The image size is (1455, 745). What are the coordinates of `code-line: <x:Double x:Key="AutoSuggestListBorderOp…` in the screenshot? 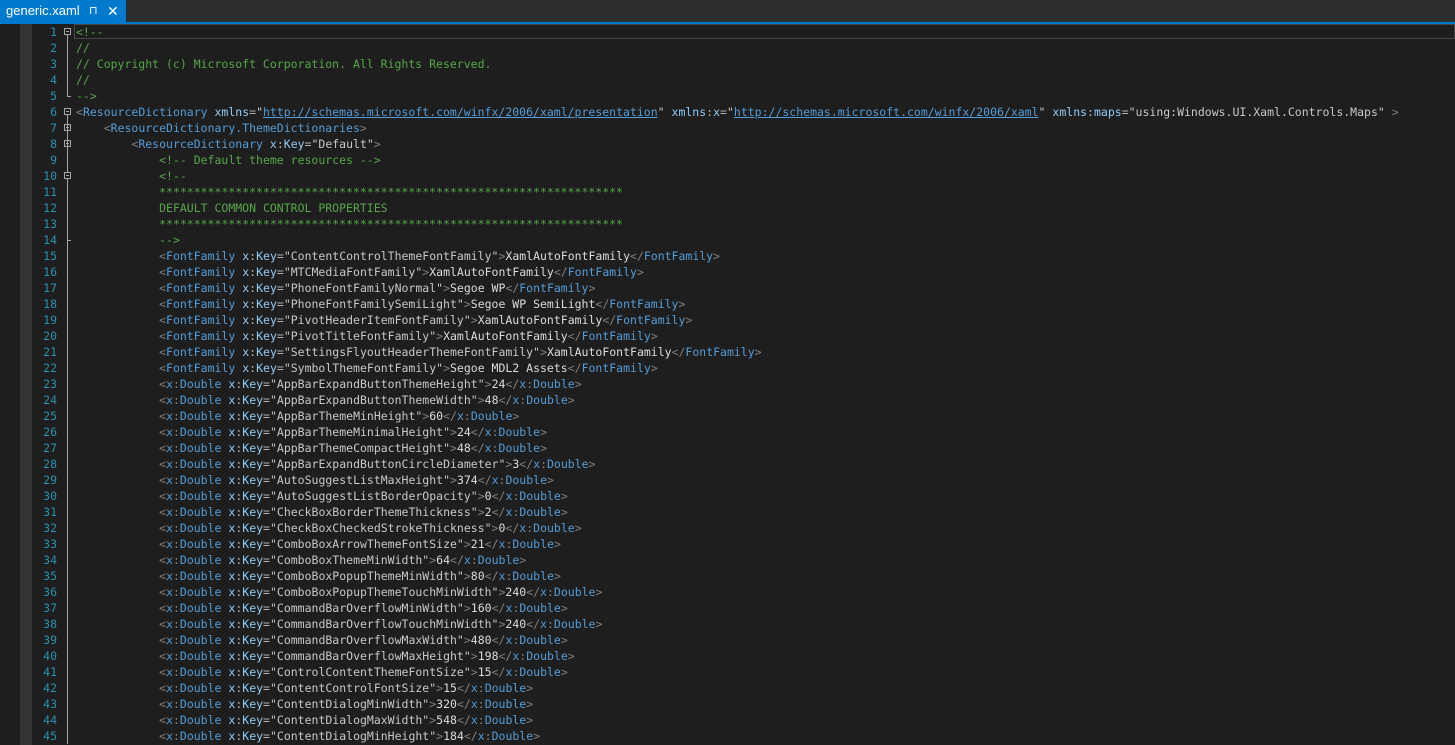 It's located at (763, 496).